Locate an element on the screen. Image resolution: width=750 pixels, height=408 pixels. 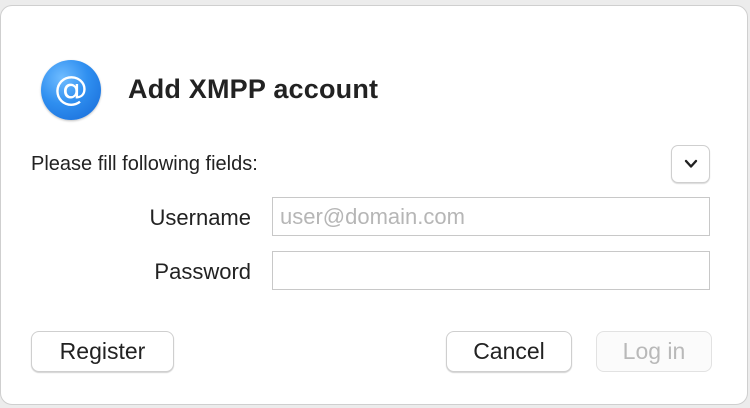
login-button: Log in is located at coordinates (654, 351).